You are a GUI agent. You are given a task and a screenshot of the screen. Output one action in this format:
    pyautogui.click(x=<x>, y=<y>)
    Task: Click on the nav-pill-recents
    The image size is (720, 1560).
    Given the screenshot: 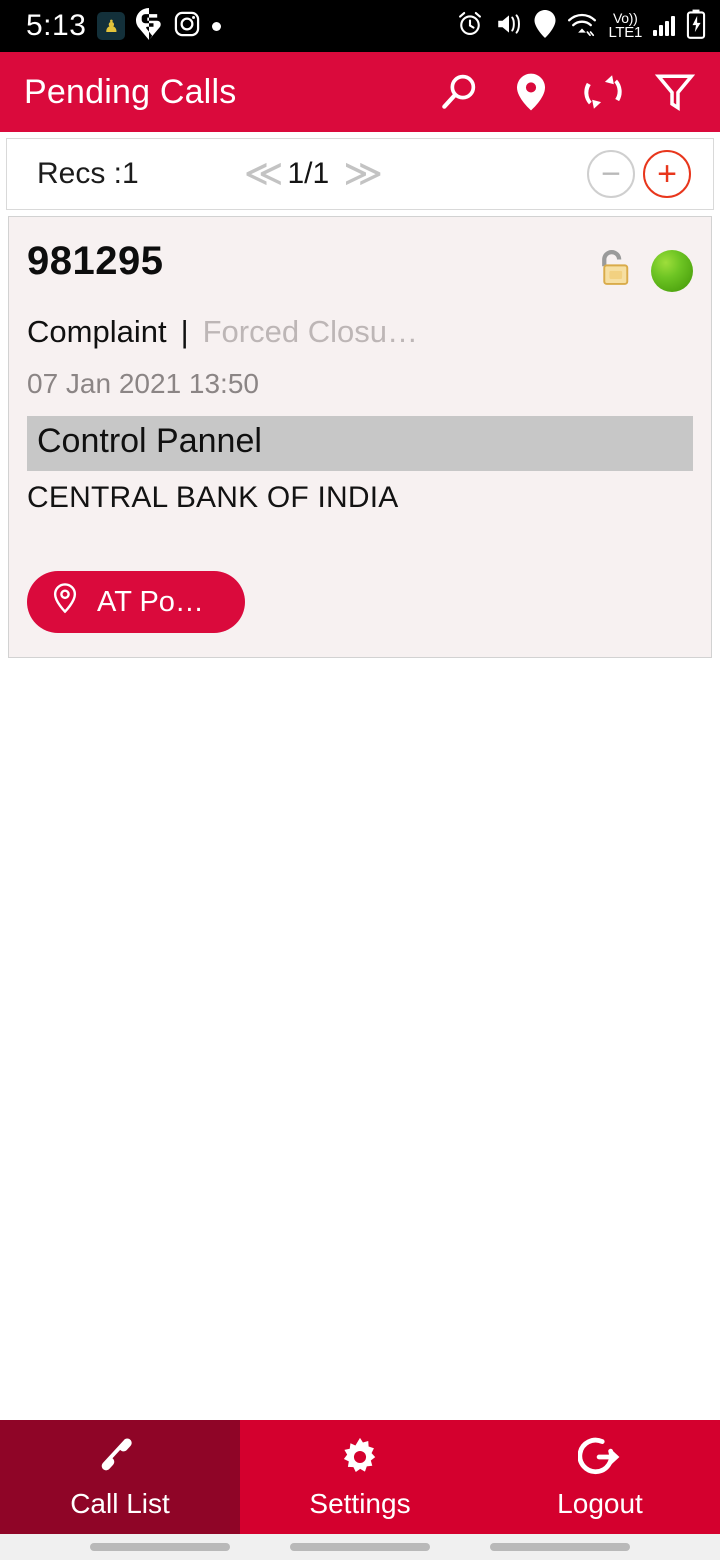 What is the action you would take?
    pyautogui.click(x=560, y=1547)
    